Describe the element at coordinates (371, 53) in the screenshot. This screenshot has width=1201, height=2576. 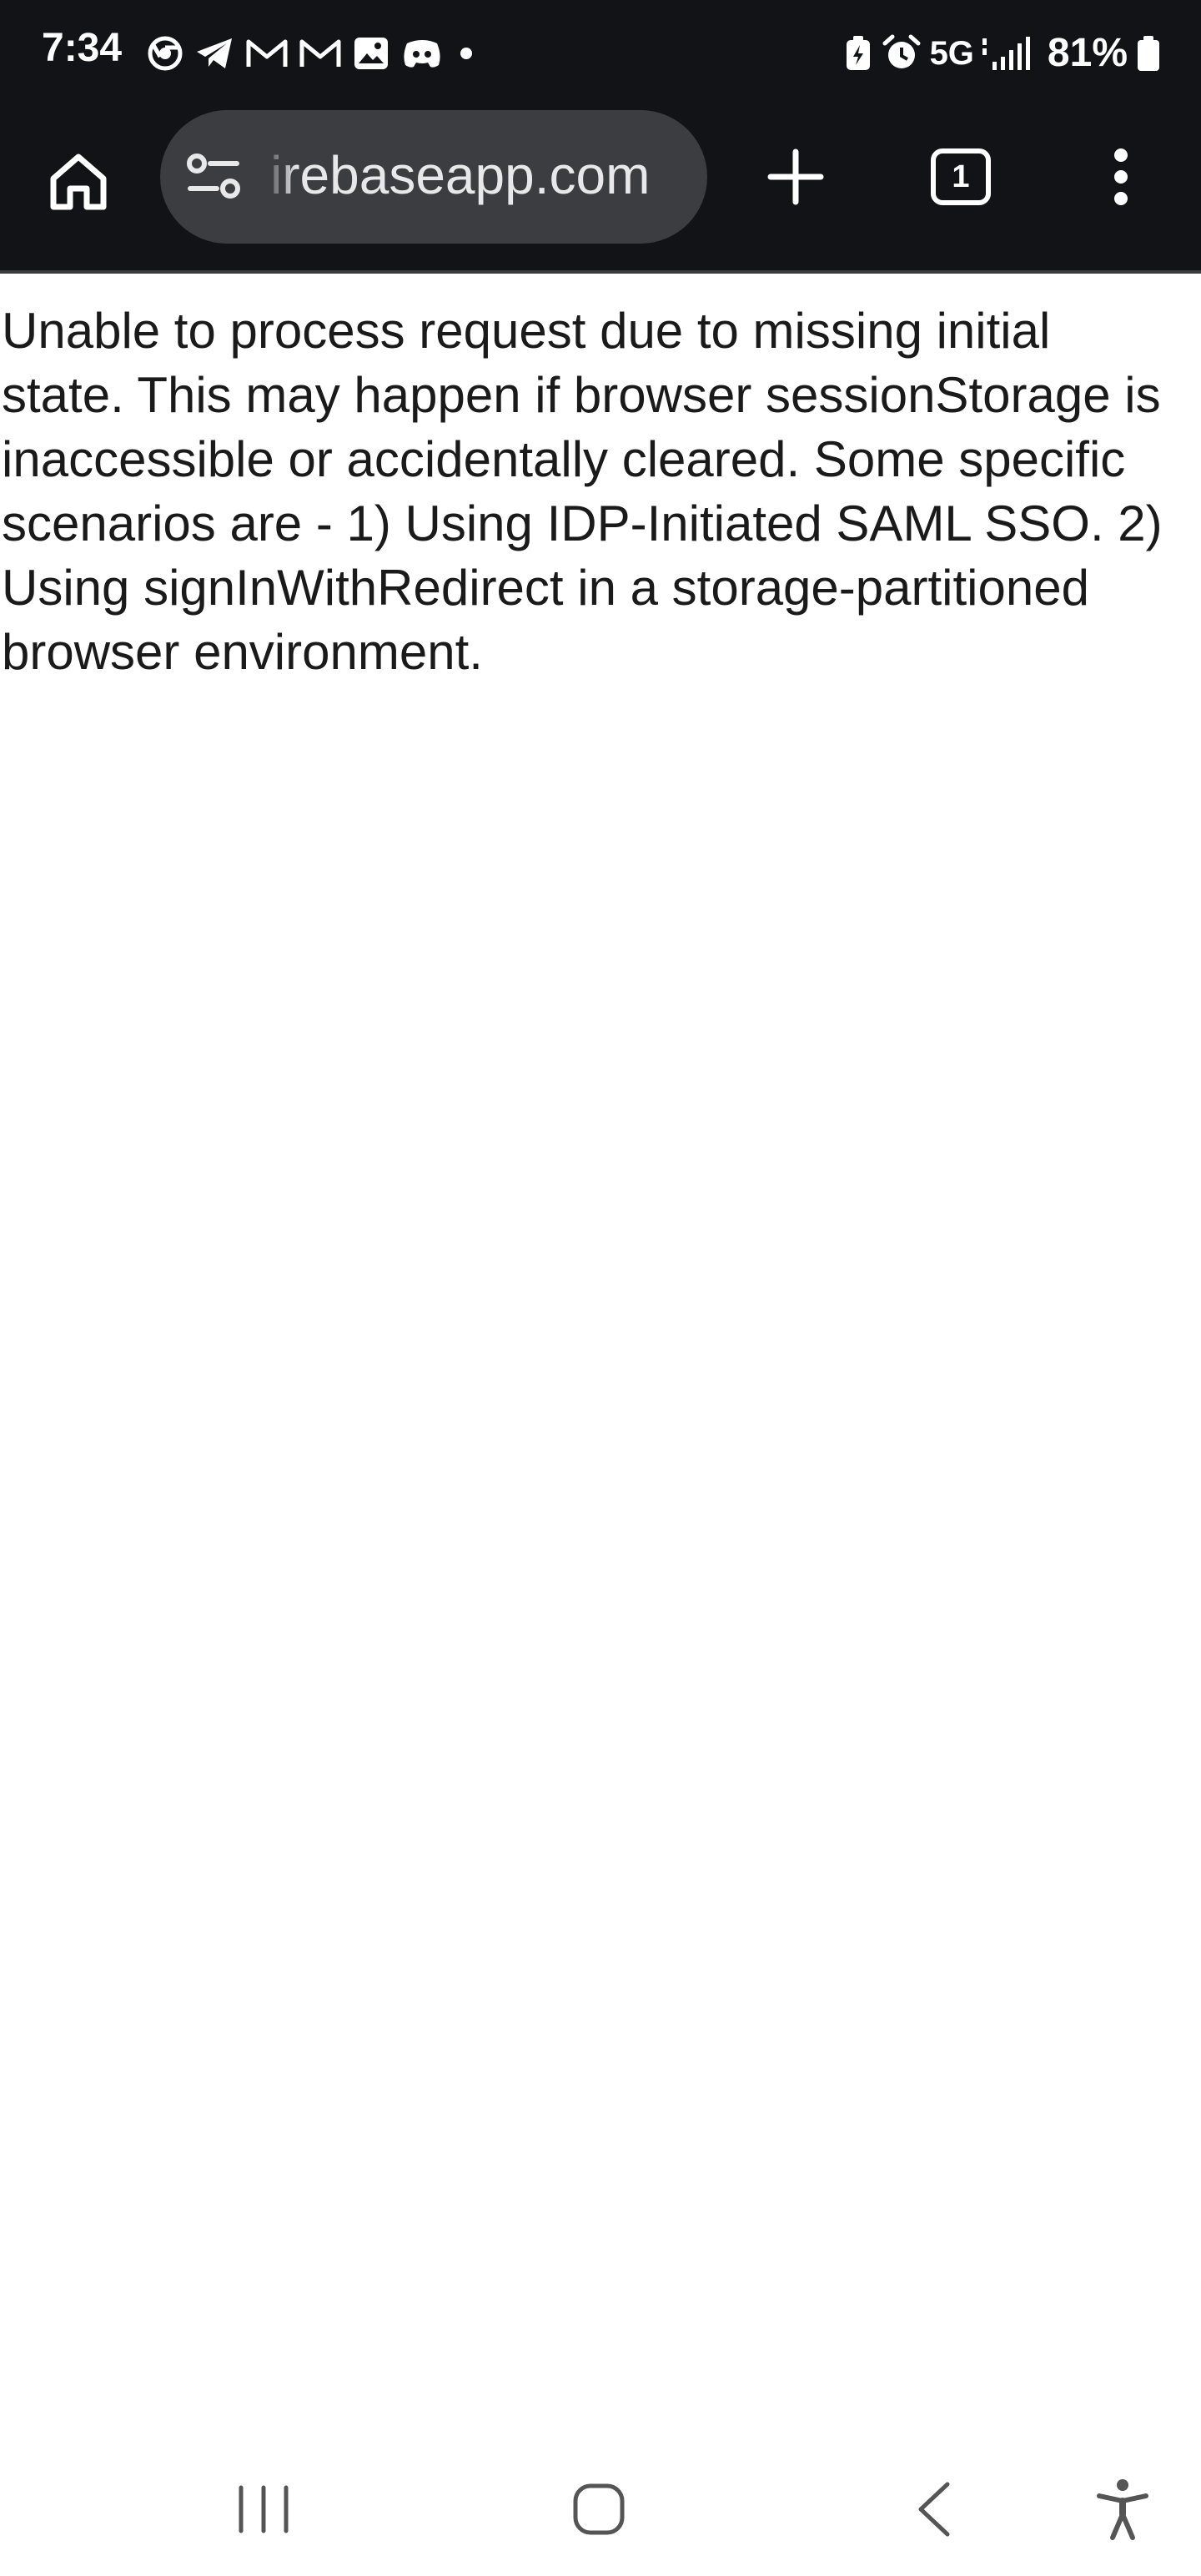
I see `gallery-icon` at that location.